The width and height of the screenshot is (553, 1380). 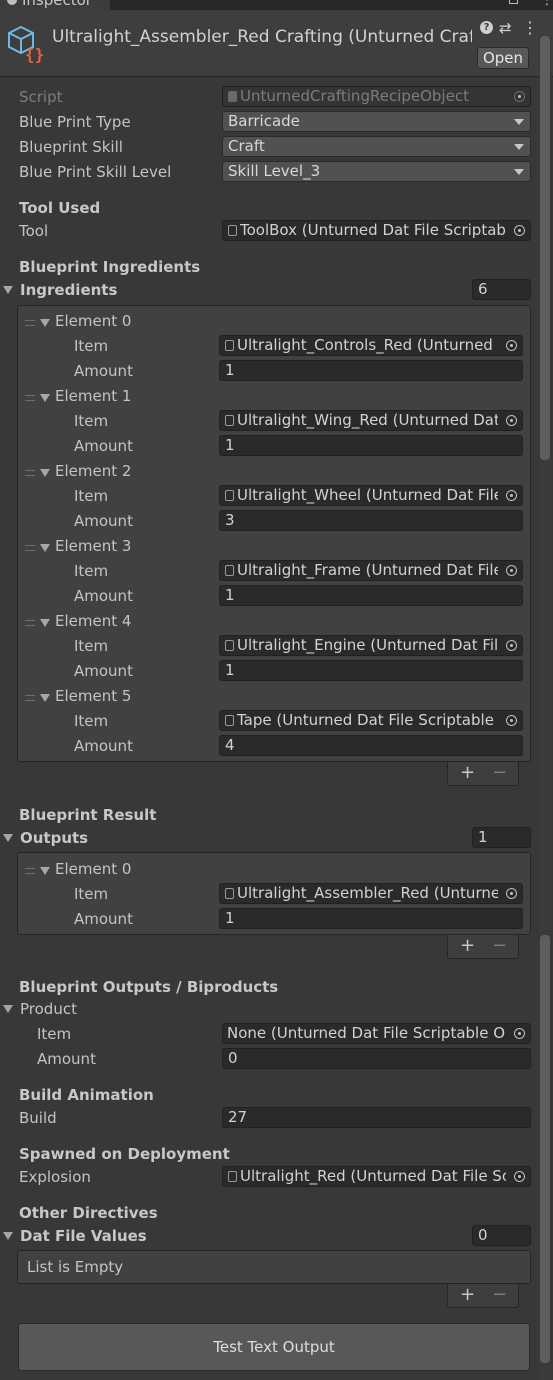 What do you see at coordinates (503, 58) in the screenshot?
I see `open-button: Open` at bounding box center [503, 58].